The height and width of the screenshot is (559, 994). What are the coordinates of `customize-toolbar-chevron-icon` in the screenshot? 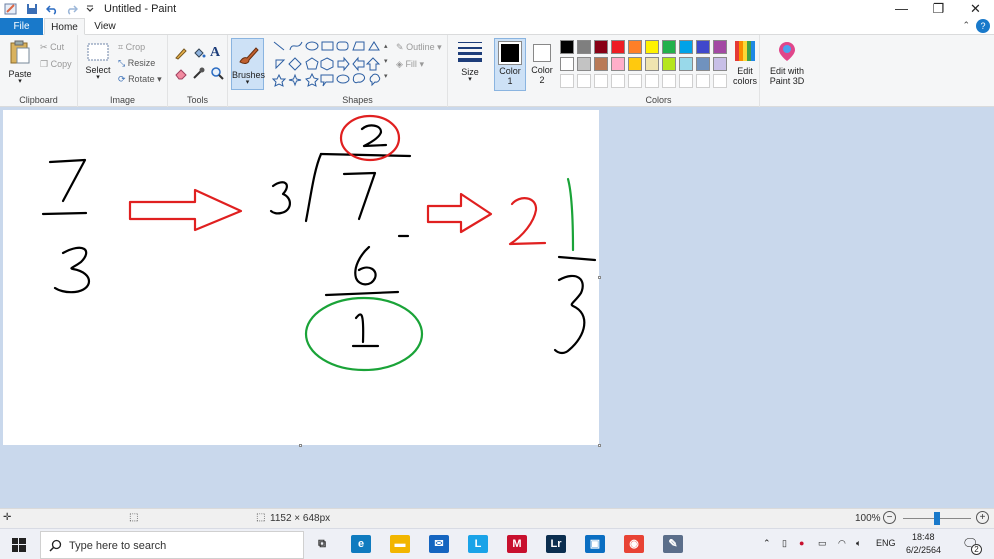 It's located at (90, 9).